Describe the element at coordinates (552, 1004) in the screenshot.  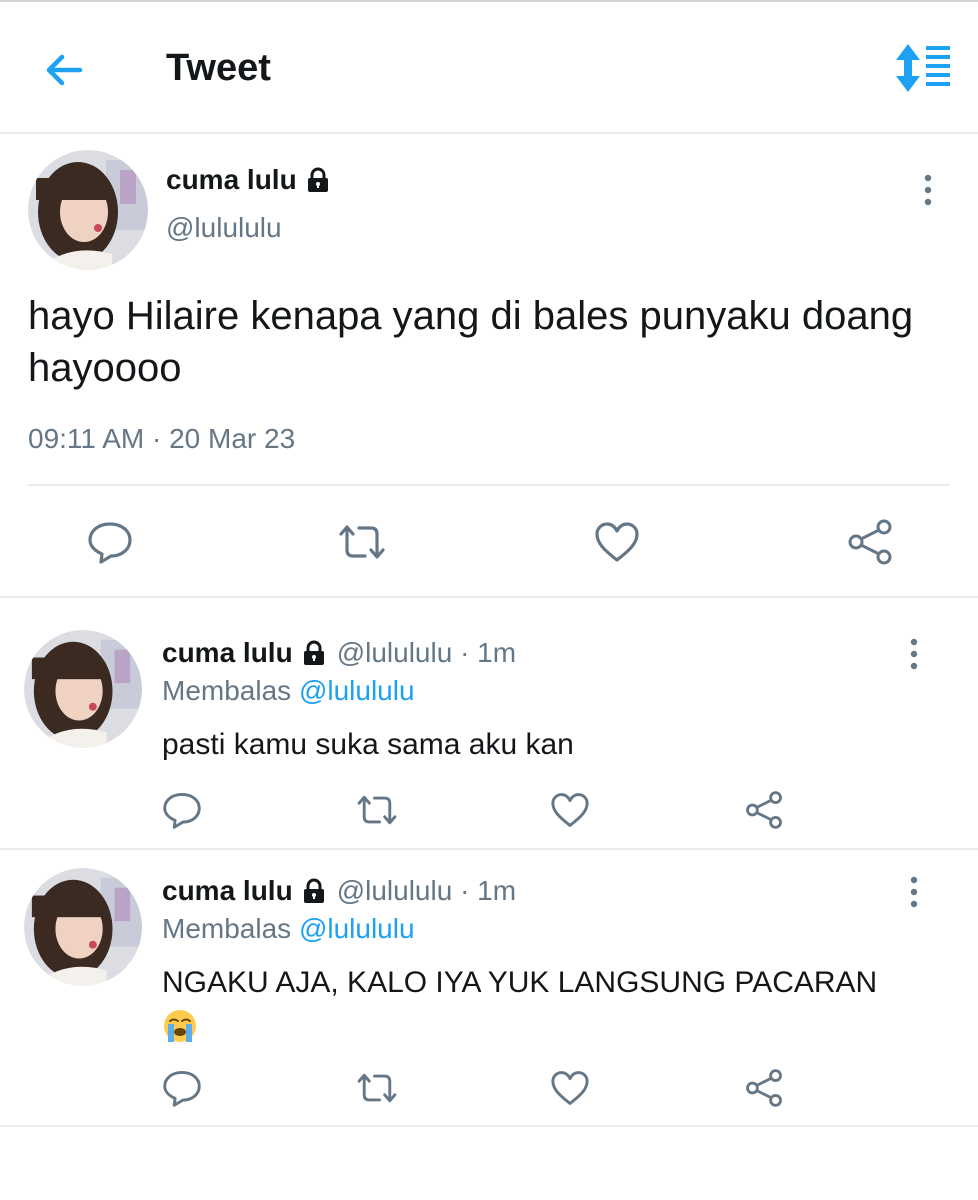
I see `reply-text-block: NGAKU AJA, KALO IYA YUK LANGSUNG PACARAN` at that location.